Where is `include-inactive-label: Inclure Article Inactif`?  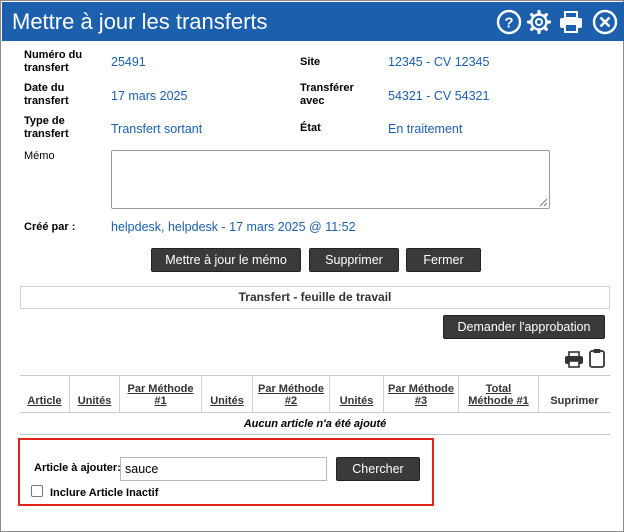
include-inactive-label: Inclure Article Inactif is located at coordinates (104, 493).